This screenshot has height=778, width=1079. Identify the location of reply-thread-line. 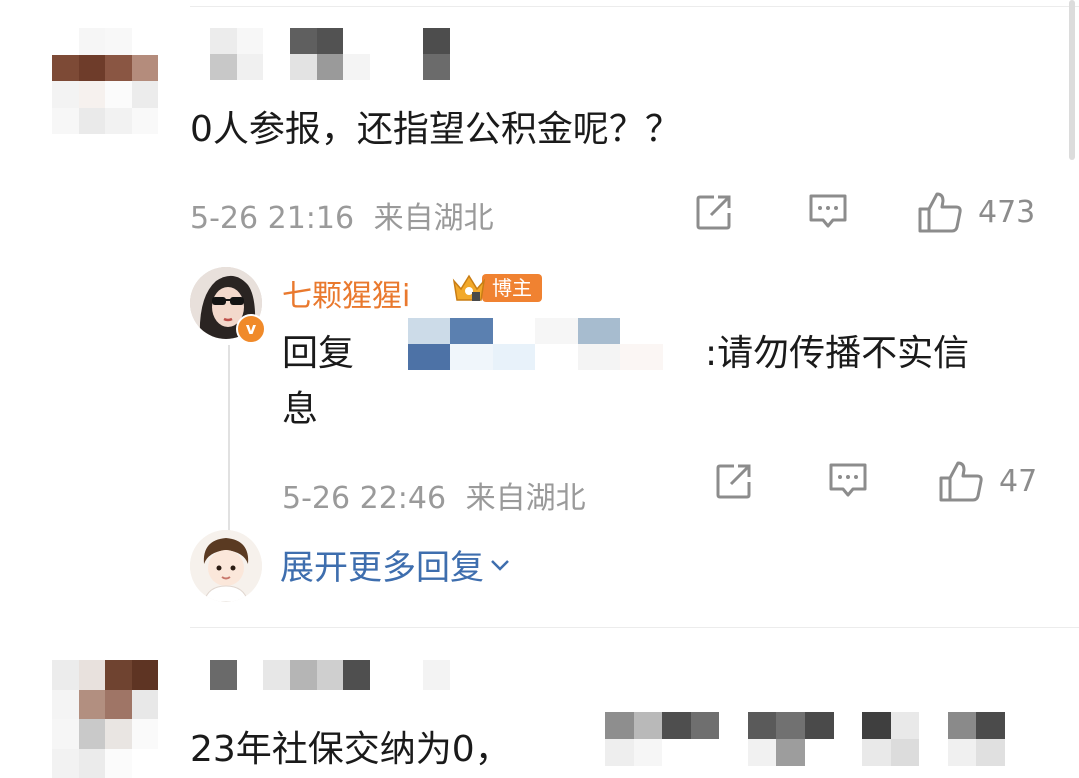
(229, 445).